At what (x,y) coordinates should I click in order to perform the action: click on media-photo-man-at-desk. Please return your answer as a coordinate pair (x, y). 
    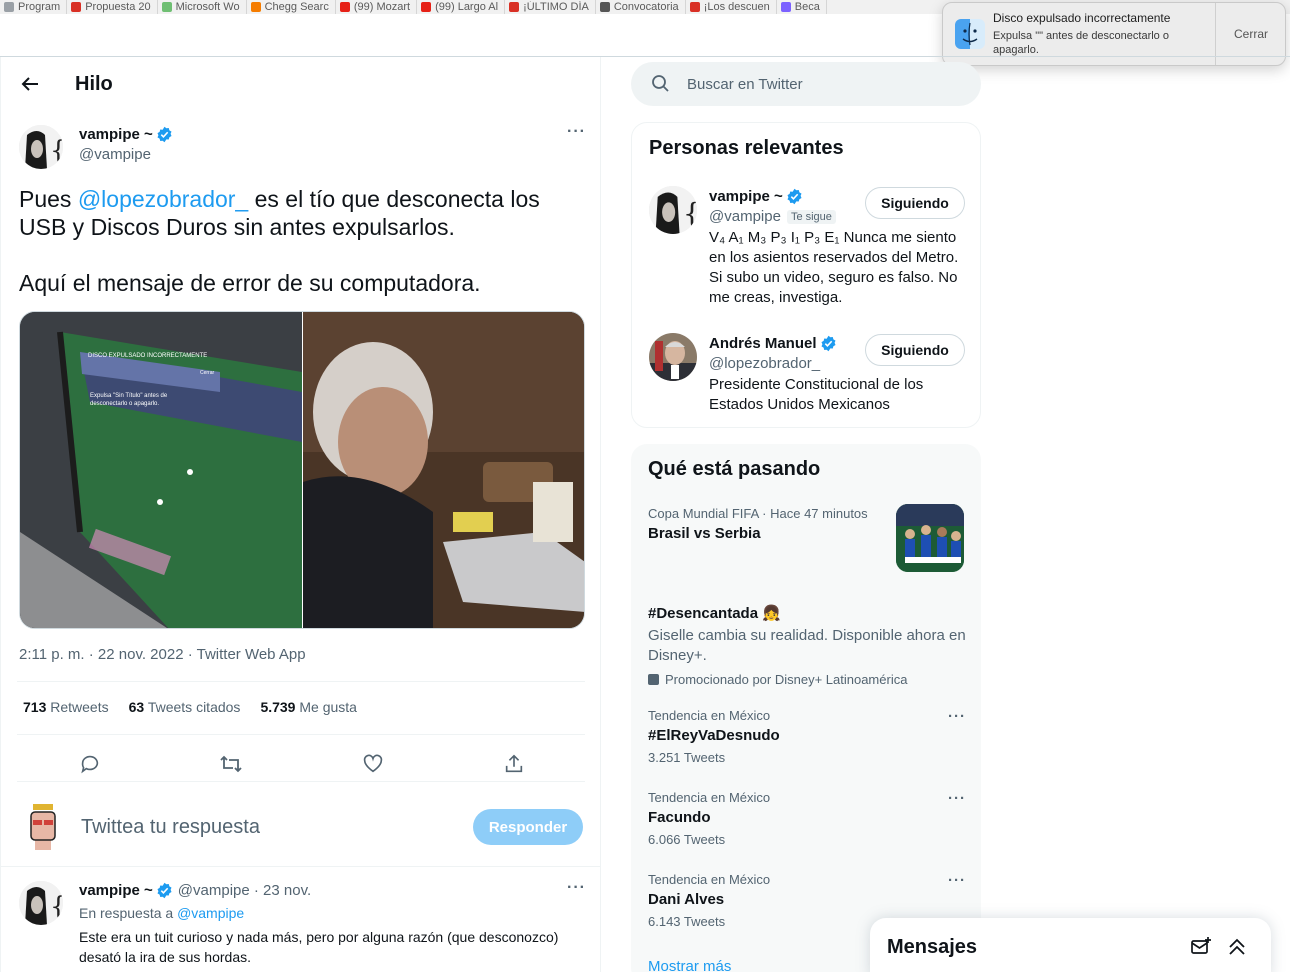
    Looking at the image, I should click on (443, 470).